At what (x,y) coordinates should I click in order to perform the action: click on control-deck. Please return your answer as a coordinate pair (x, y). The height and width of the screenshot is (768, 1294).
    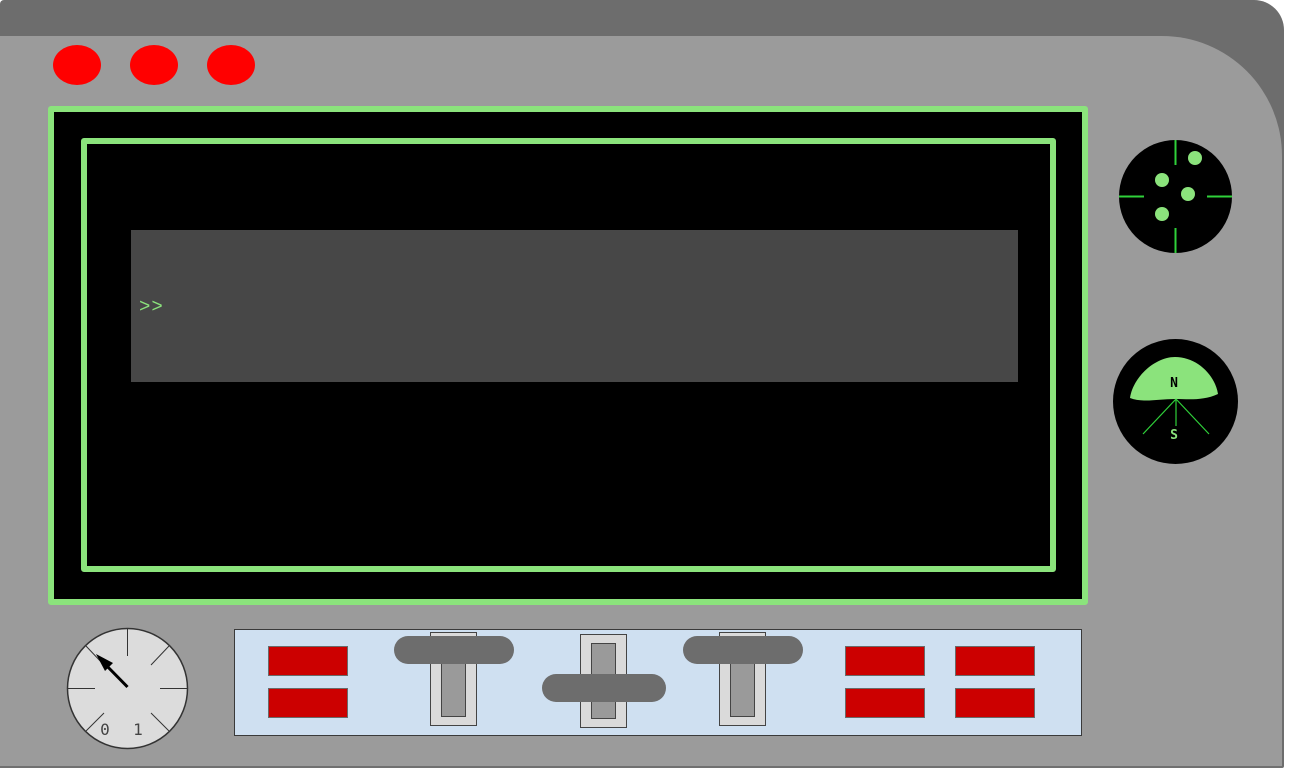
    Looking at the image, I should click on (658, 682).